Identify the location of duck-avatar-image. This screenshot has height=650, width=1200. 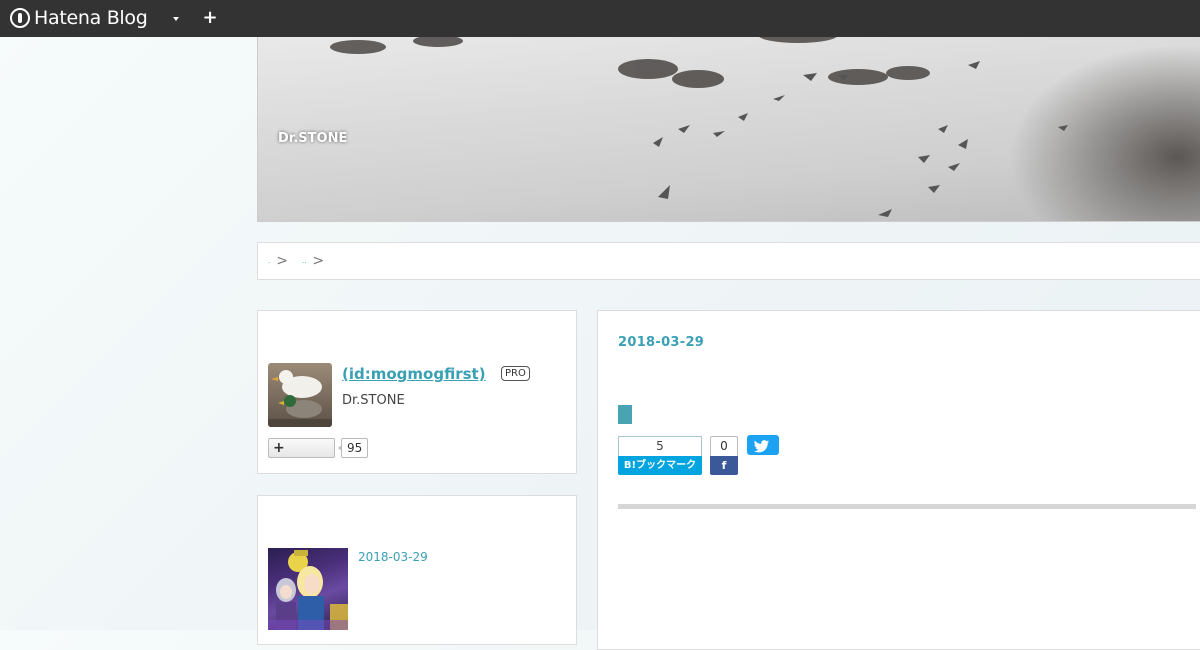
(300, 398).